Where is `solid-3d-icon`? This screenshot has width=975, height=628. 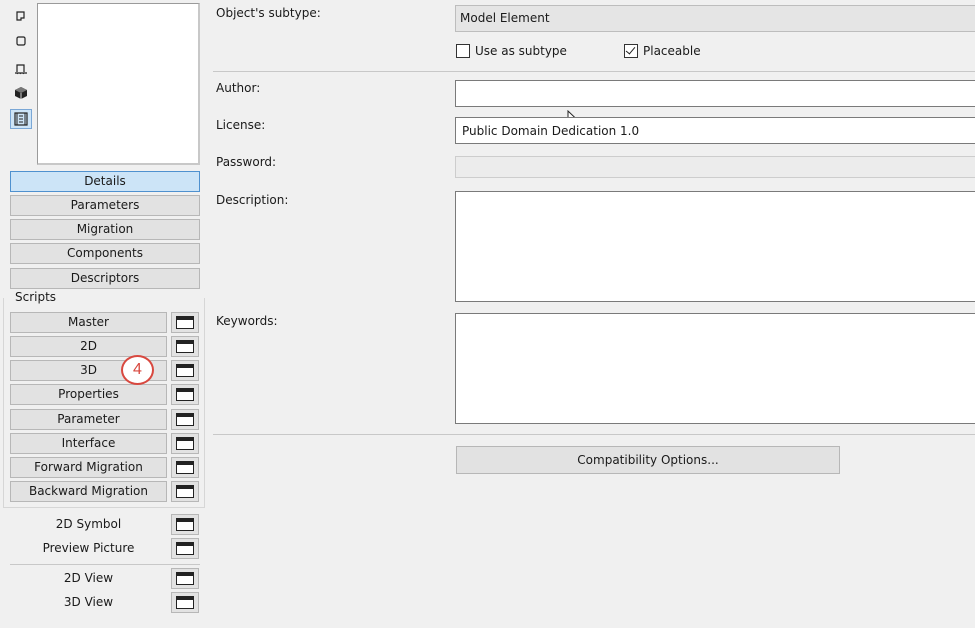 solid-3d-icon is located at coordinates (21, 93).